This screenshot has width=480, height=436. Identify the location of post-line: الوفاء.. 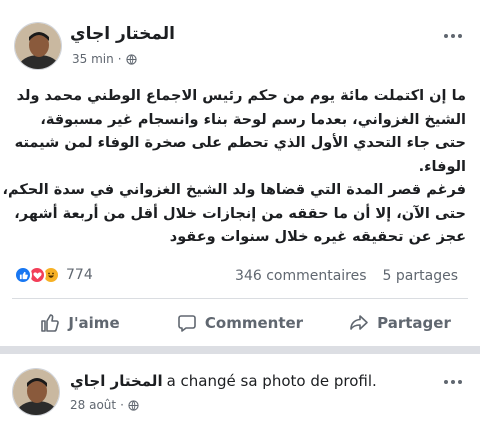
(442, 166).